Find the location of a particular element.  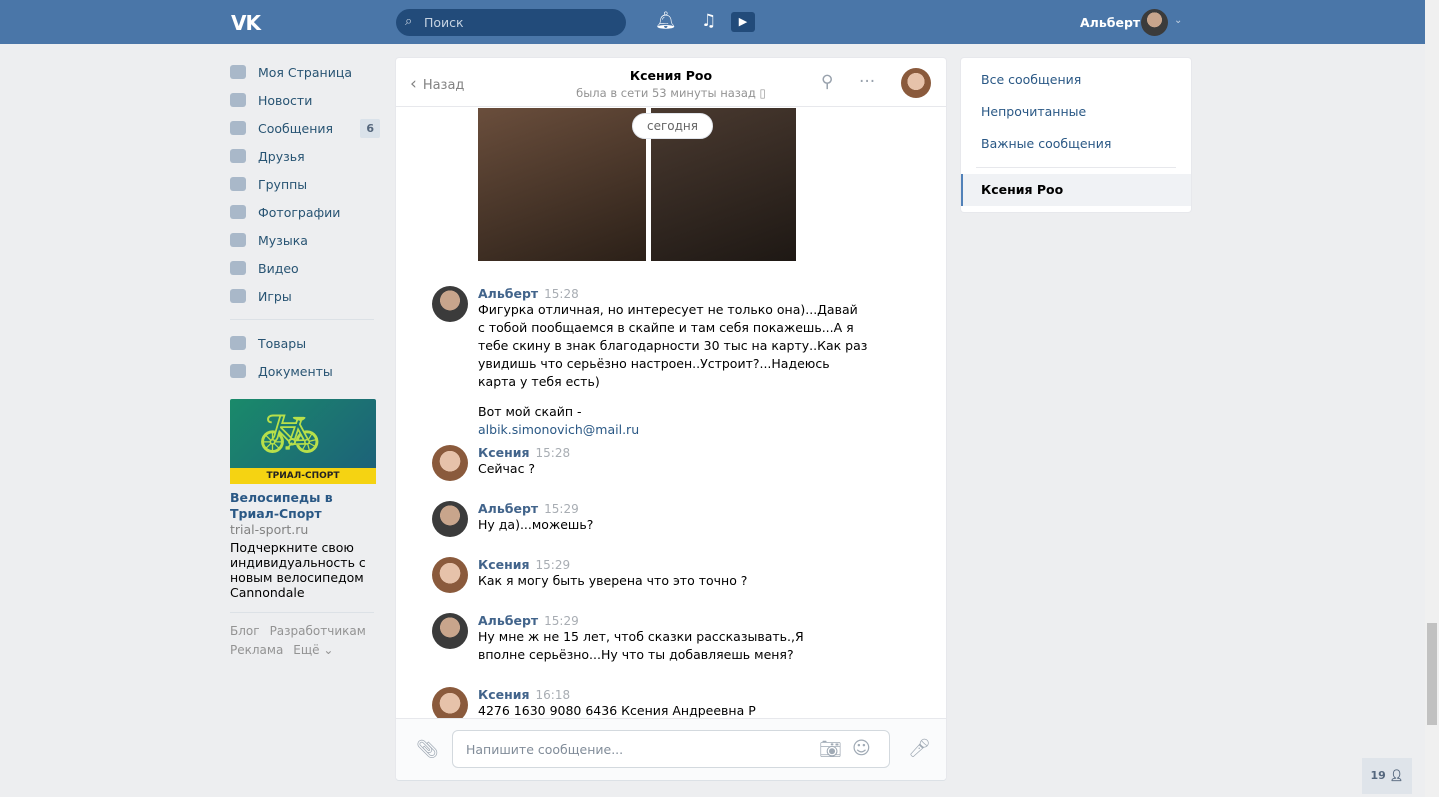

messages-icon is located at coordinates (238, 128).